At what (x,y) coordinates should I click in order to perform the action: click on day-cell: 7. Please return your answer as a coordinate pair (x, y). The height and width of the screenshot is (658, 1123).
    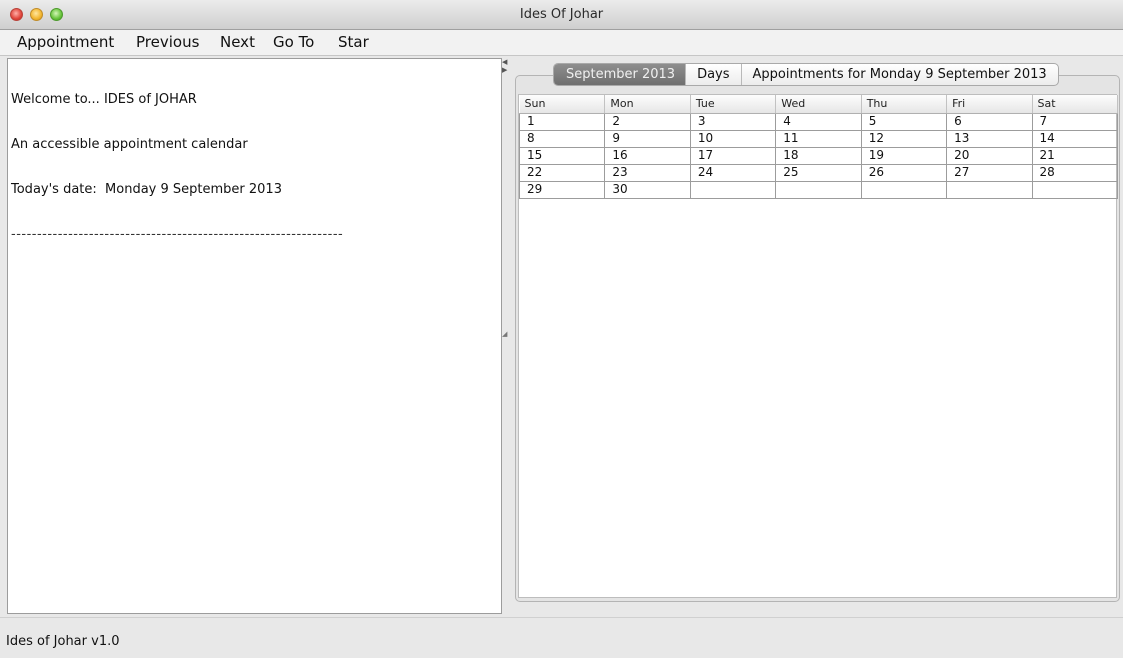
    Looking at the image, I should click on (1075, 121).